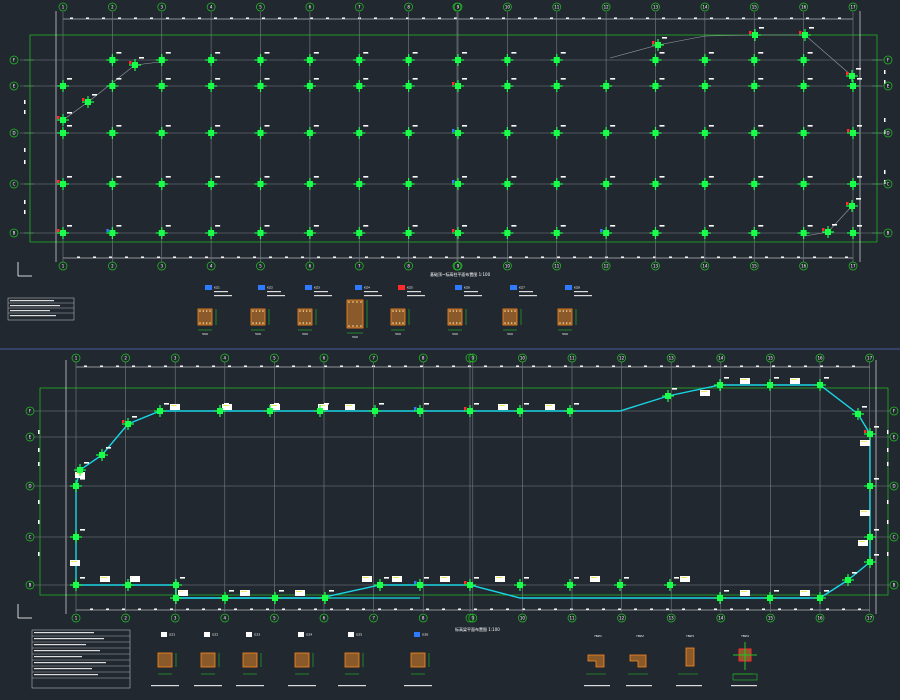  I want to click on edge-member-section: YBZ2, so click(639, 660).